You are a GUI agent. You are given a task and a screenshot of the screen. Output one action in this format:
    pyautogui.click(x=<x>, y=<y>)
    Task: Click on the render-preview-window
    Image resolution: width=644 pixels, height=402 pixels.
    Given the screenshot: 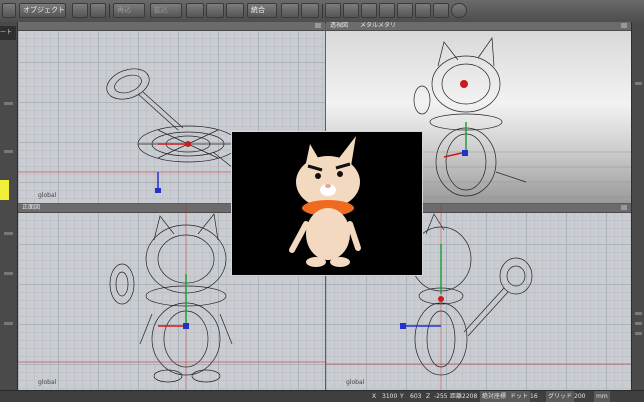 What is the action you would take?
    pyautogui.click(x=327, y=203)
    